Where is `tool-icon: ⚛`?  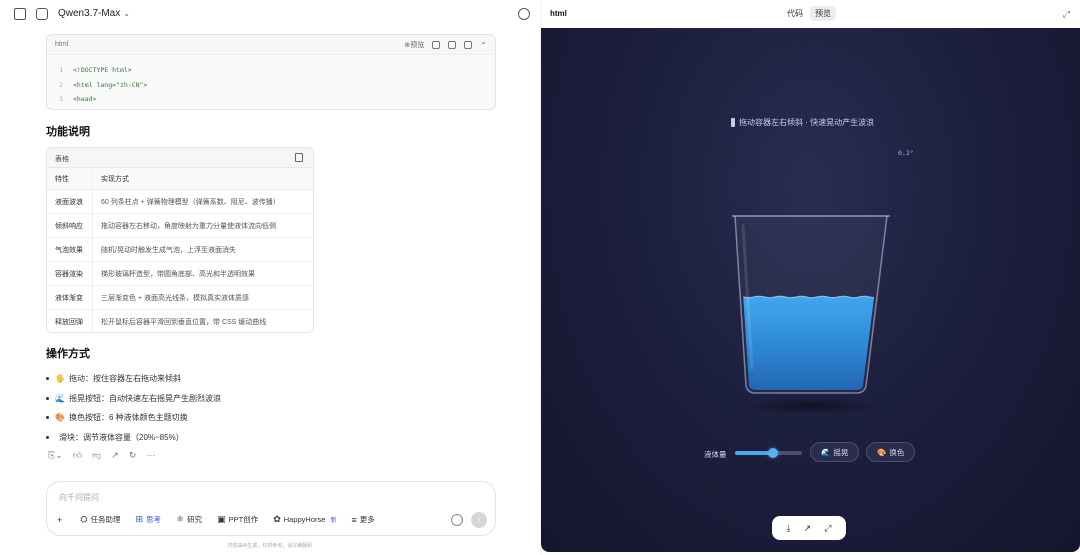
tool-icon: ⚛ is located at coordinates (180, 519).